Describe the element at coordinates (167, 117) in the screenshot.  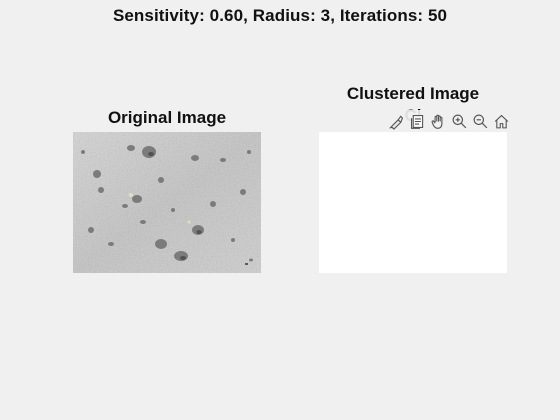
I see `original-image-title: Original Image` at that location.